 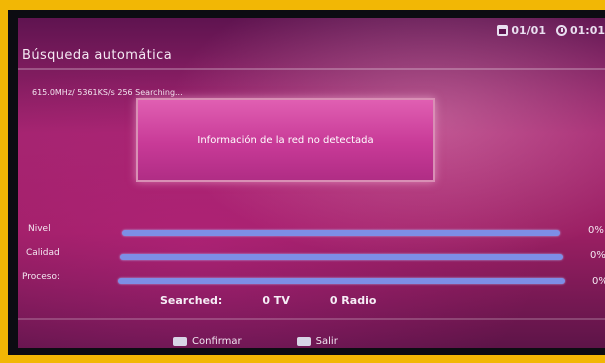 I want to click on date-indicator: 01/01, so click(x=521, y=30).